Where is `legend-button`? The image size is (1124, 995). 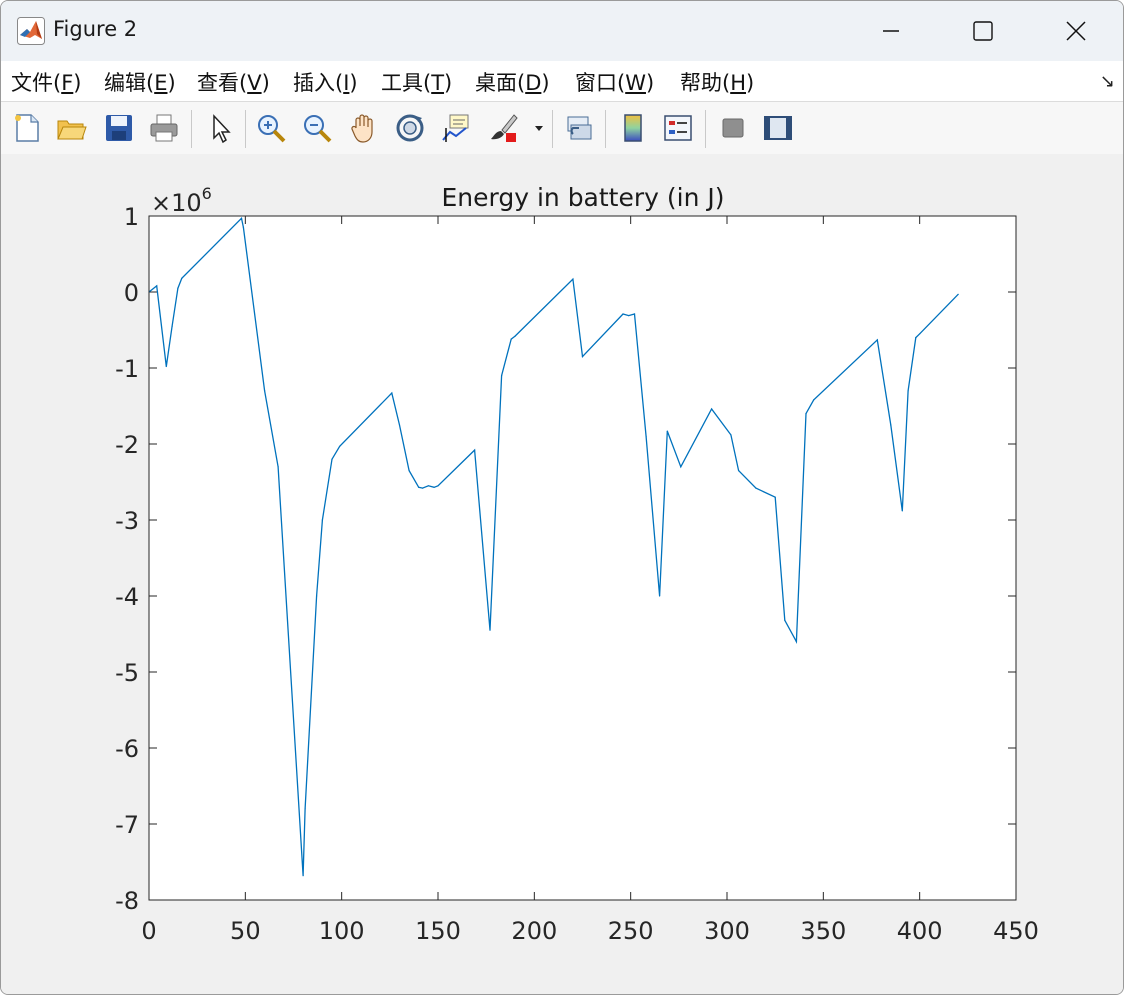
legend-button is located at coordinates (678, 128).